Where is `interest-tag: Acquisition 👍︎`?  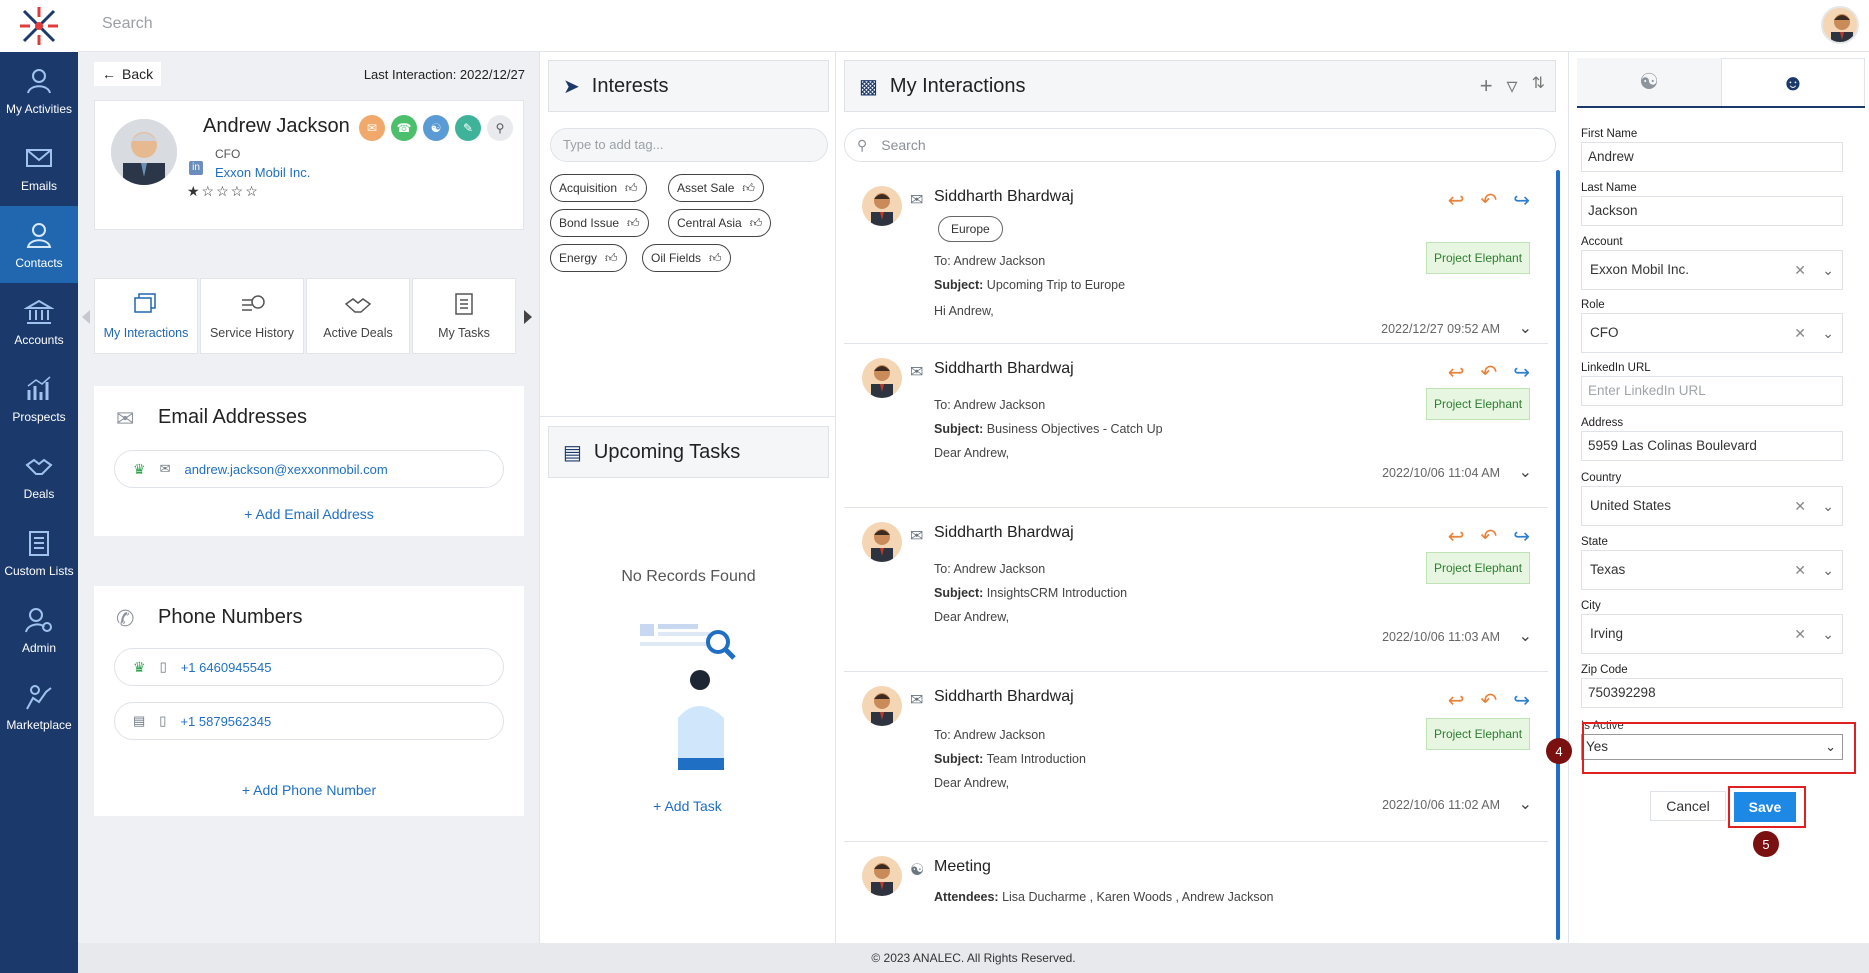 interest-tag: Acquisition 👍︎ is located at coordinates (598, 188).